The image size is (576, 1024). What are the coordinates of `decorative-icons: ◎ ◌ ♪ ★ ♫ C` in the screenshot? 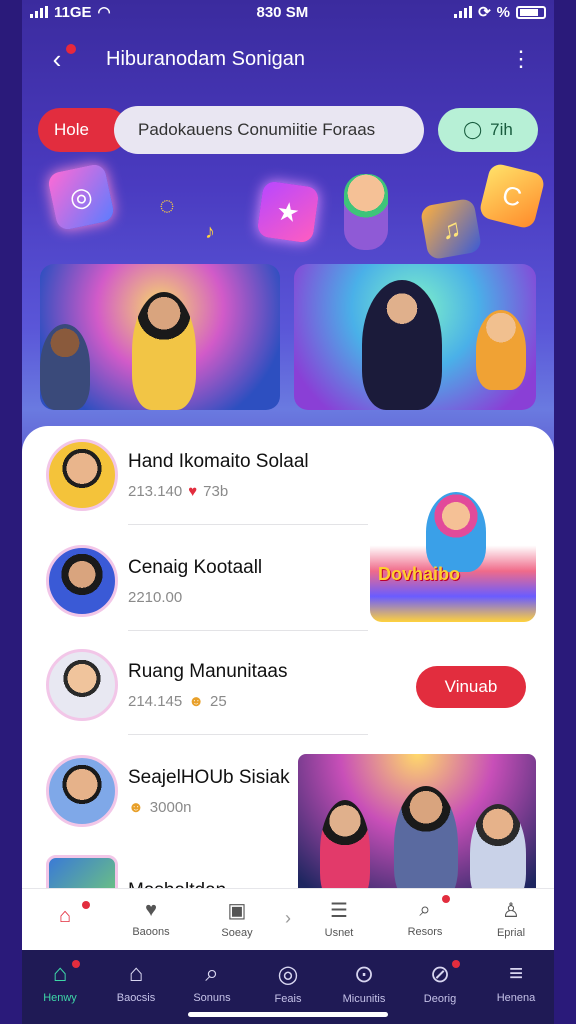 It's located at (288, 210).